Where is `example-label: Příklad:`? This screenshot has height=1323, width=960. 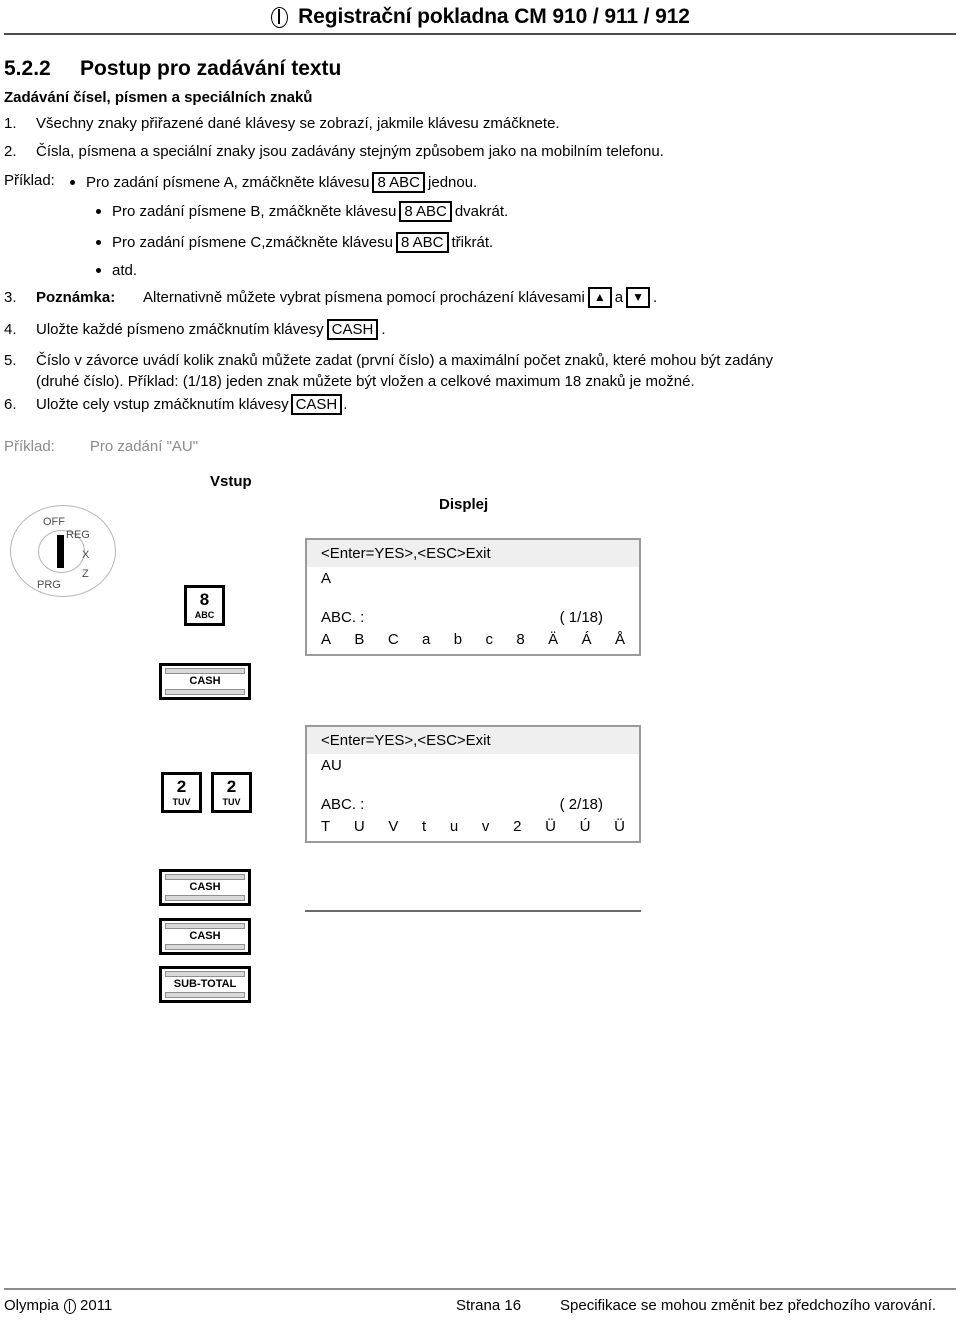
example-label: Příklad: is located at coordinates (29, 180).